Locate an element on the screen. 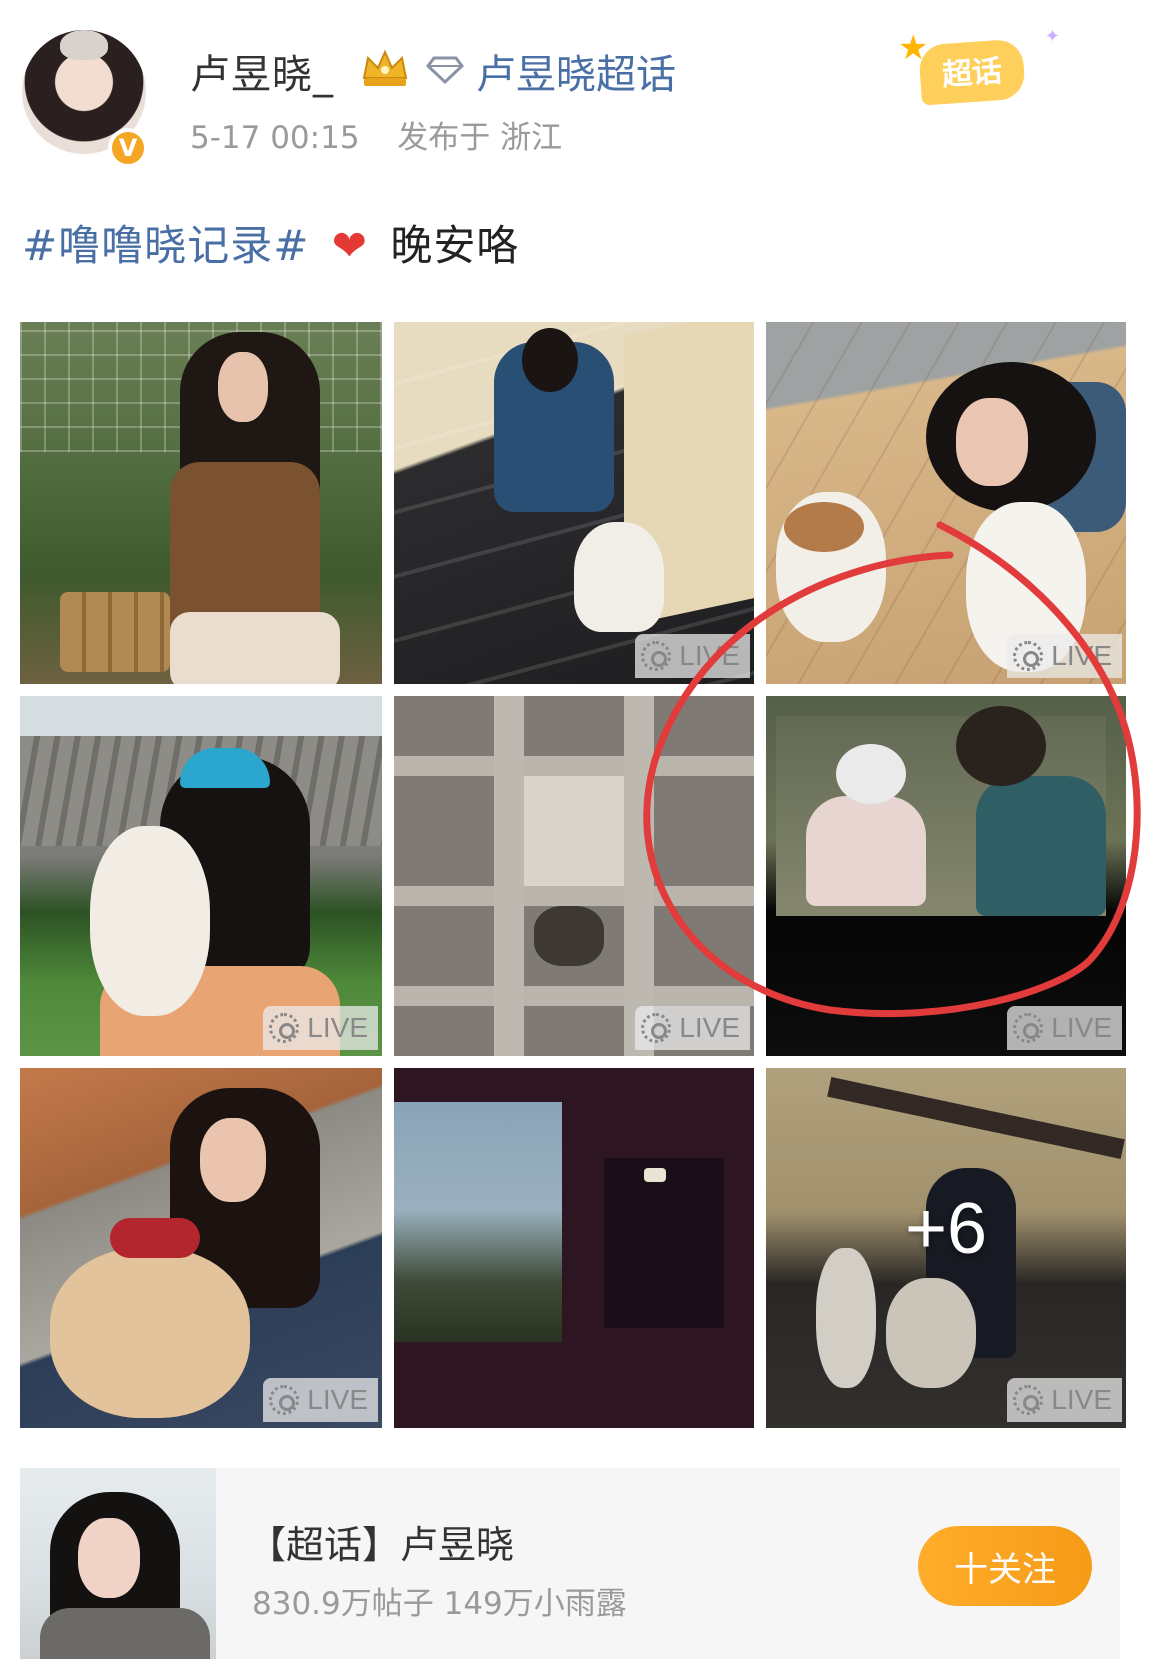 This screenshot has height=1659, width=1170. supertopic-card: 【超话】卢昱晓 830.9万帖子 149万小雨露 十关注 is located at coordinates (570, 1563).